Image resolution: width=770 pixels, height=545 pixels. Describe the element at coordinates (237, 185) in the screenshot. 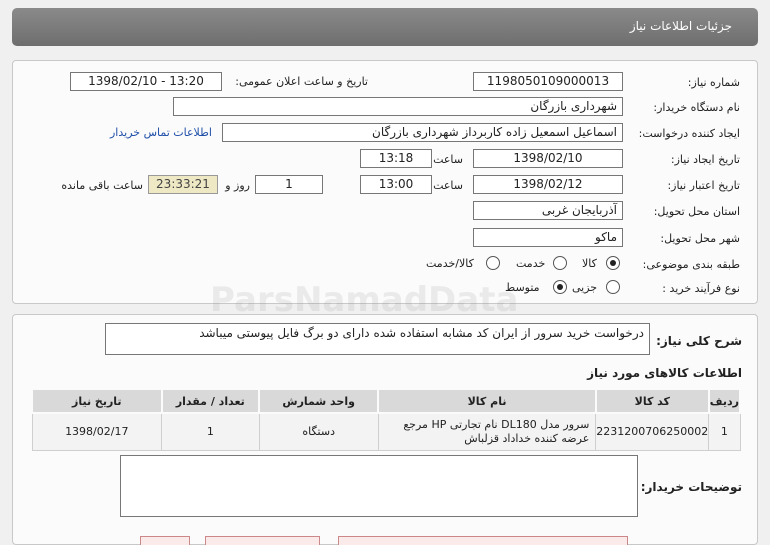

I see `days-label: روز و` at that location.